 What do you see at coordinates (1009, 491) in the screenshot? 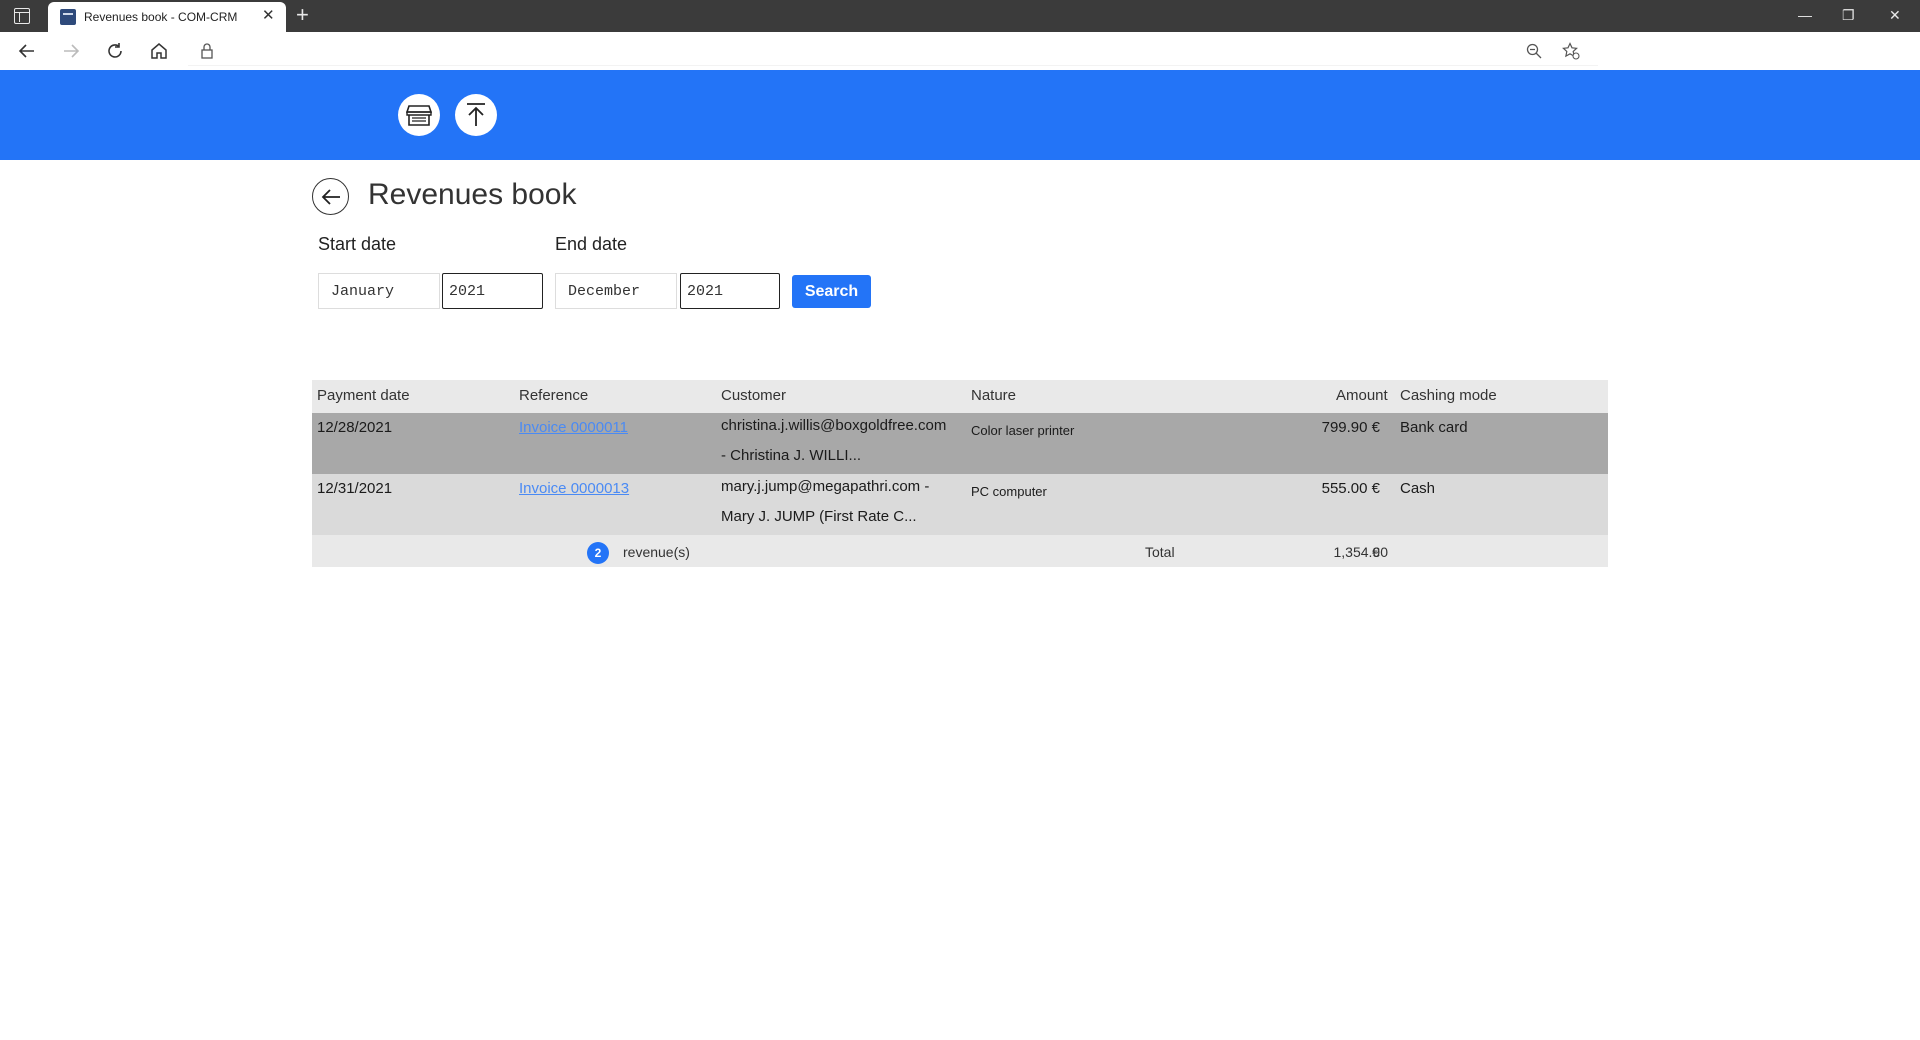
I see `nature: PC computer` at bounding box center [1009, 491].